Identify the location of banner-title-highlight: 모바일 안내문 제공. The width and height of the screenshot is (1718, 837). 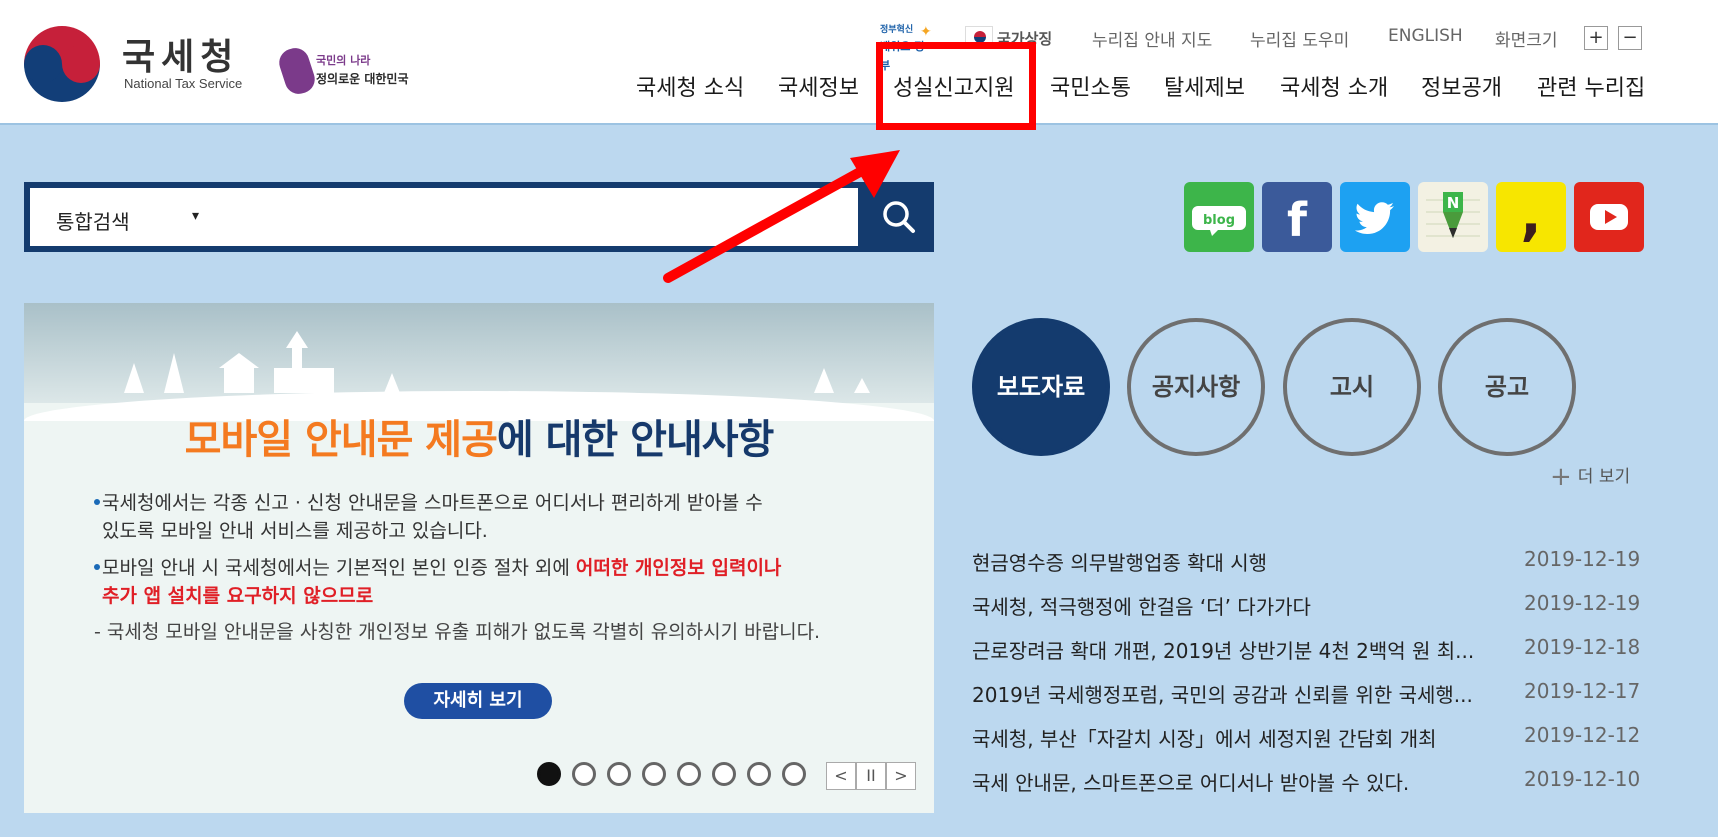
(341, 440).